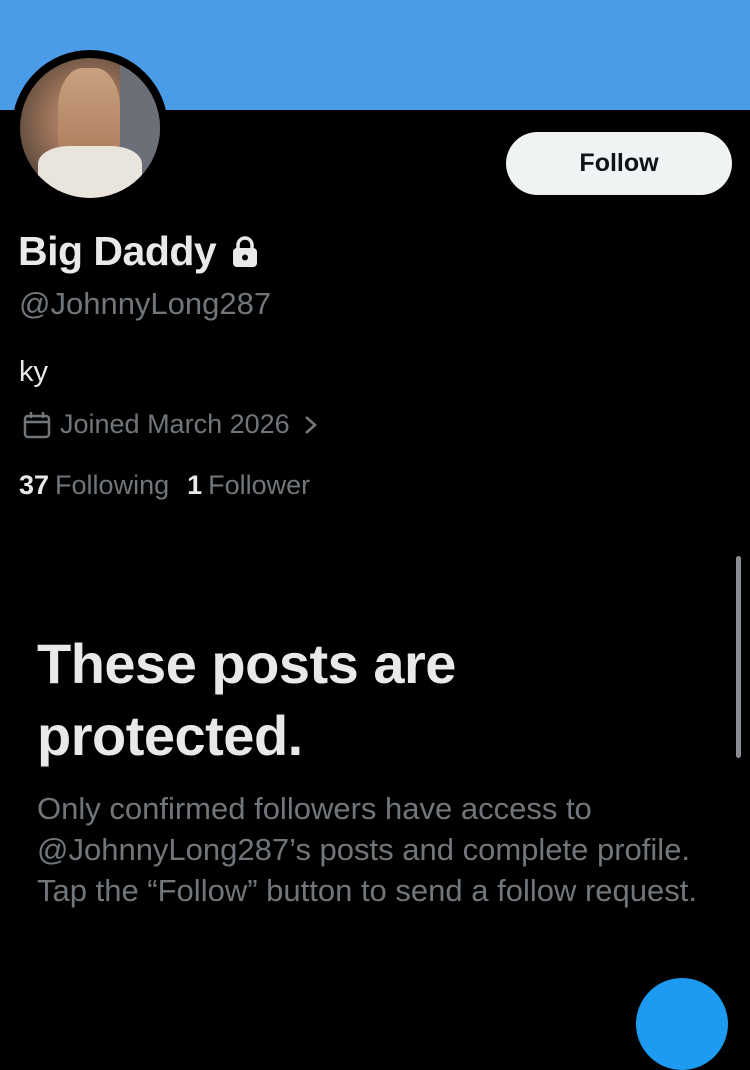 This screenshot has height=1070, width=750. What do you see at coordinates (37, 424) in the screenshot?
I see `calendar-icon` at bounding box center [37, 424].